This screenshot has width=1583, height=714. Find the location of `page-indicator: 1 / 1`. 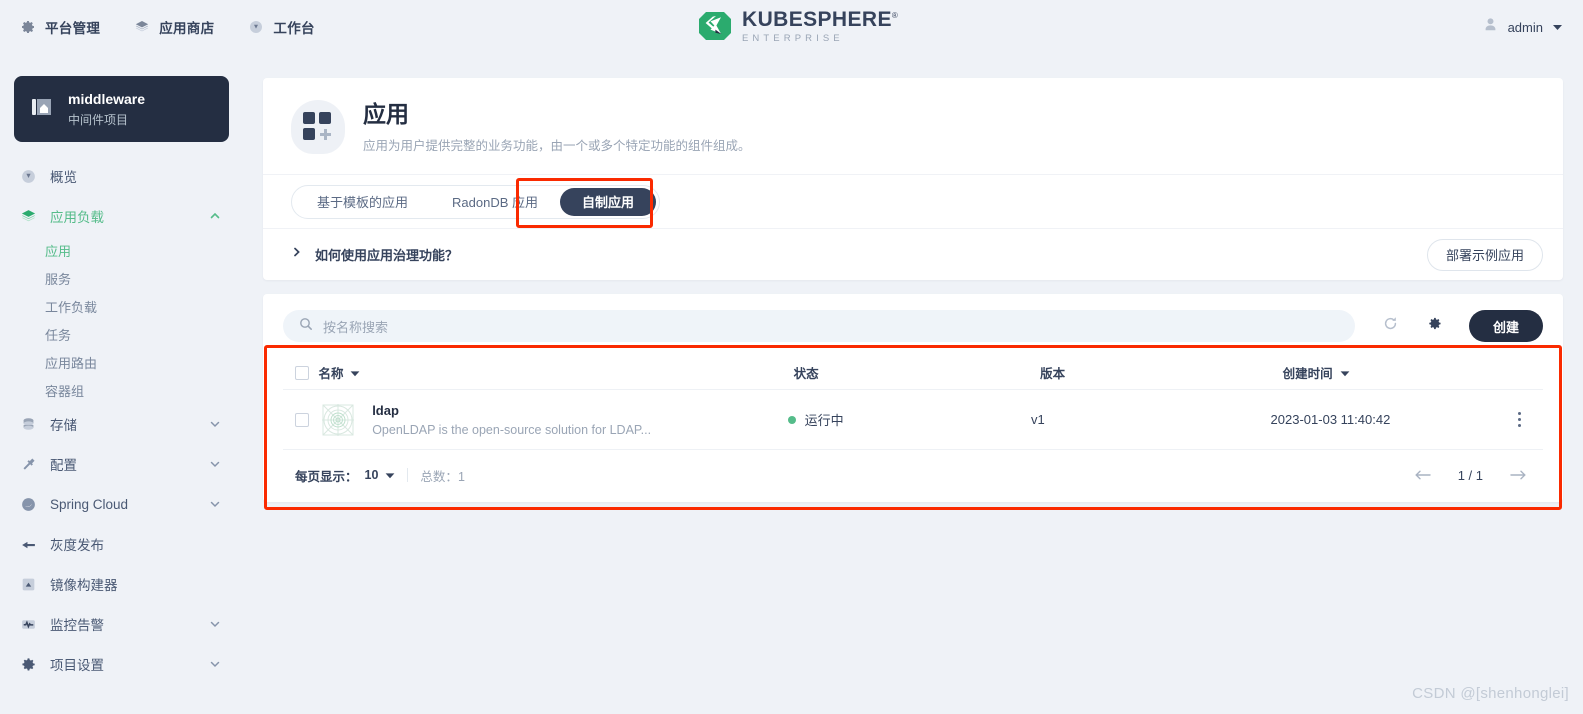

page-indicator: 1 / 1 is located at coordinates (1470, 475).